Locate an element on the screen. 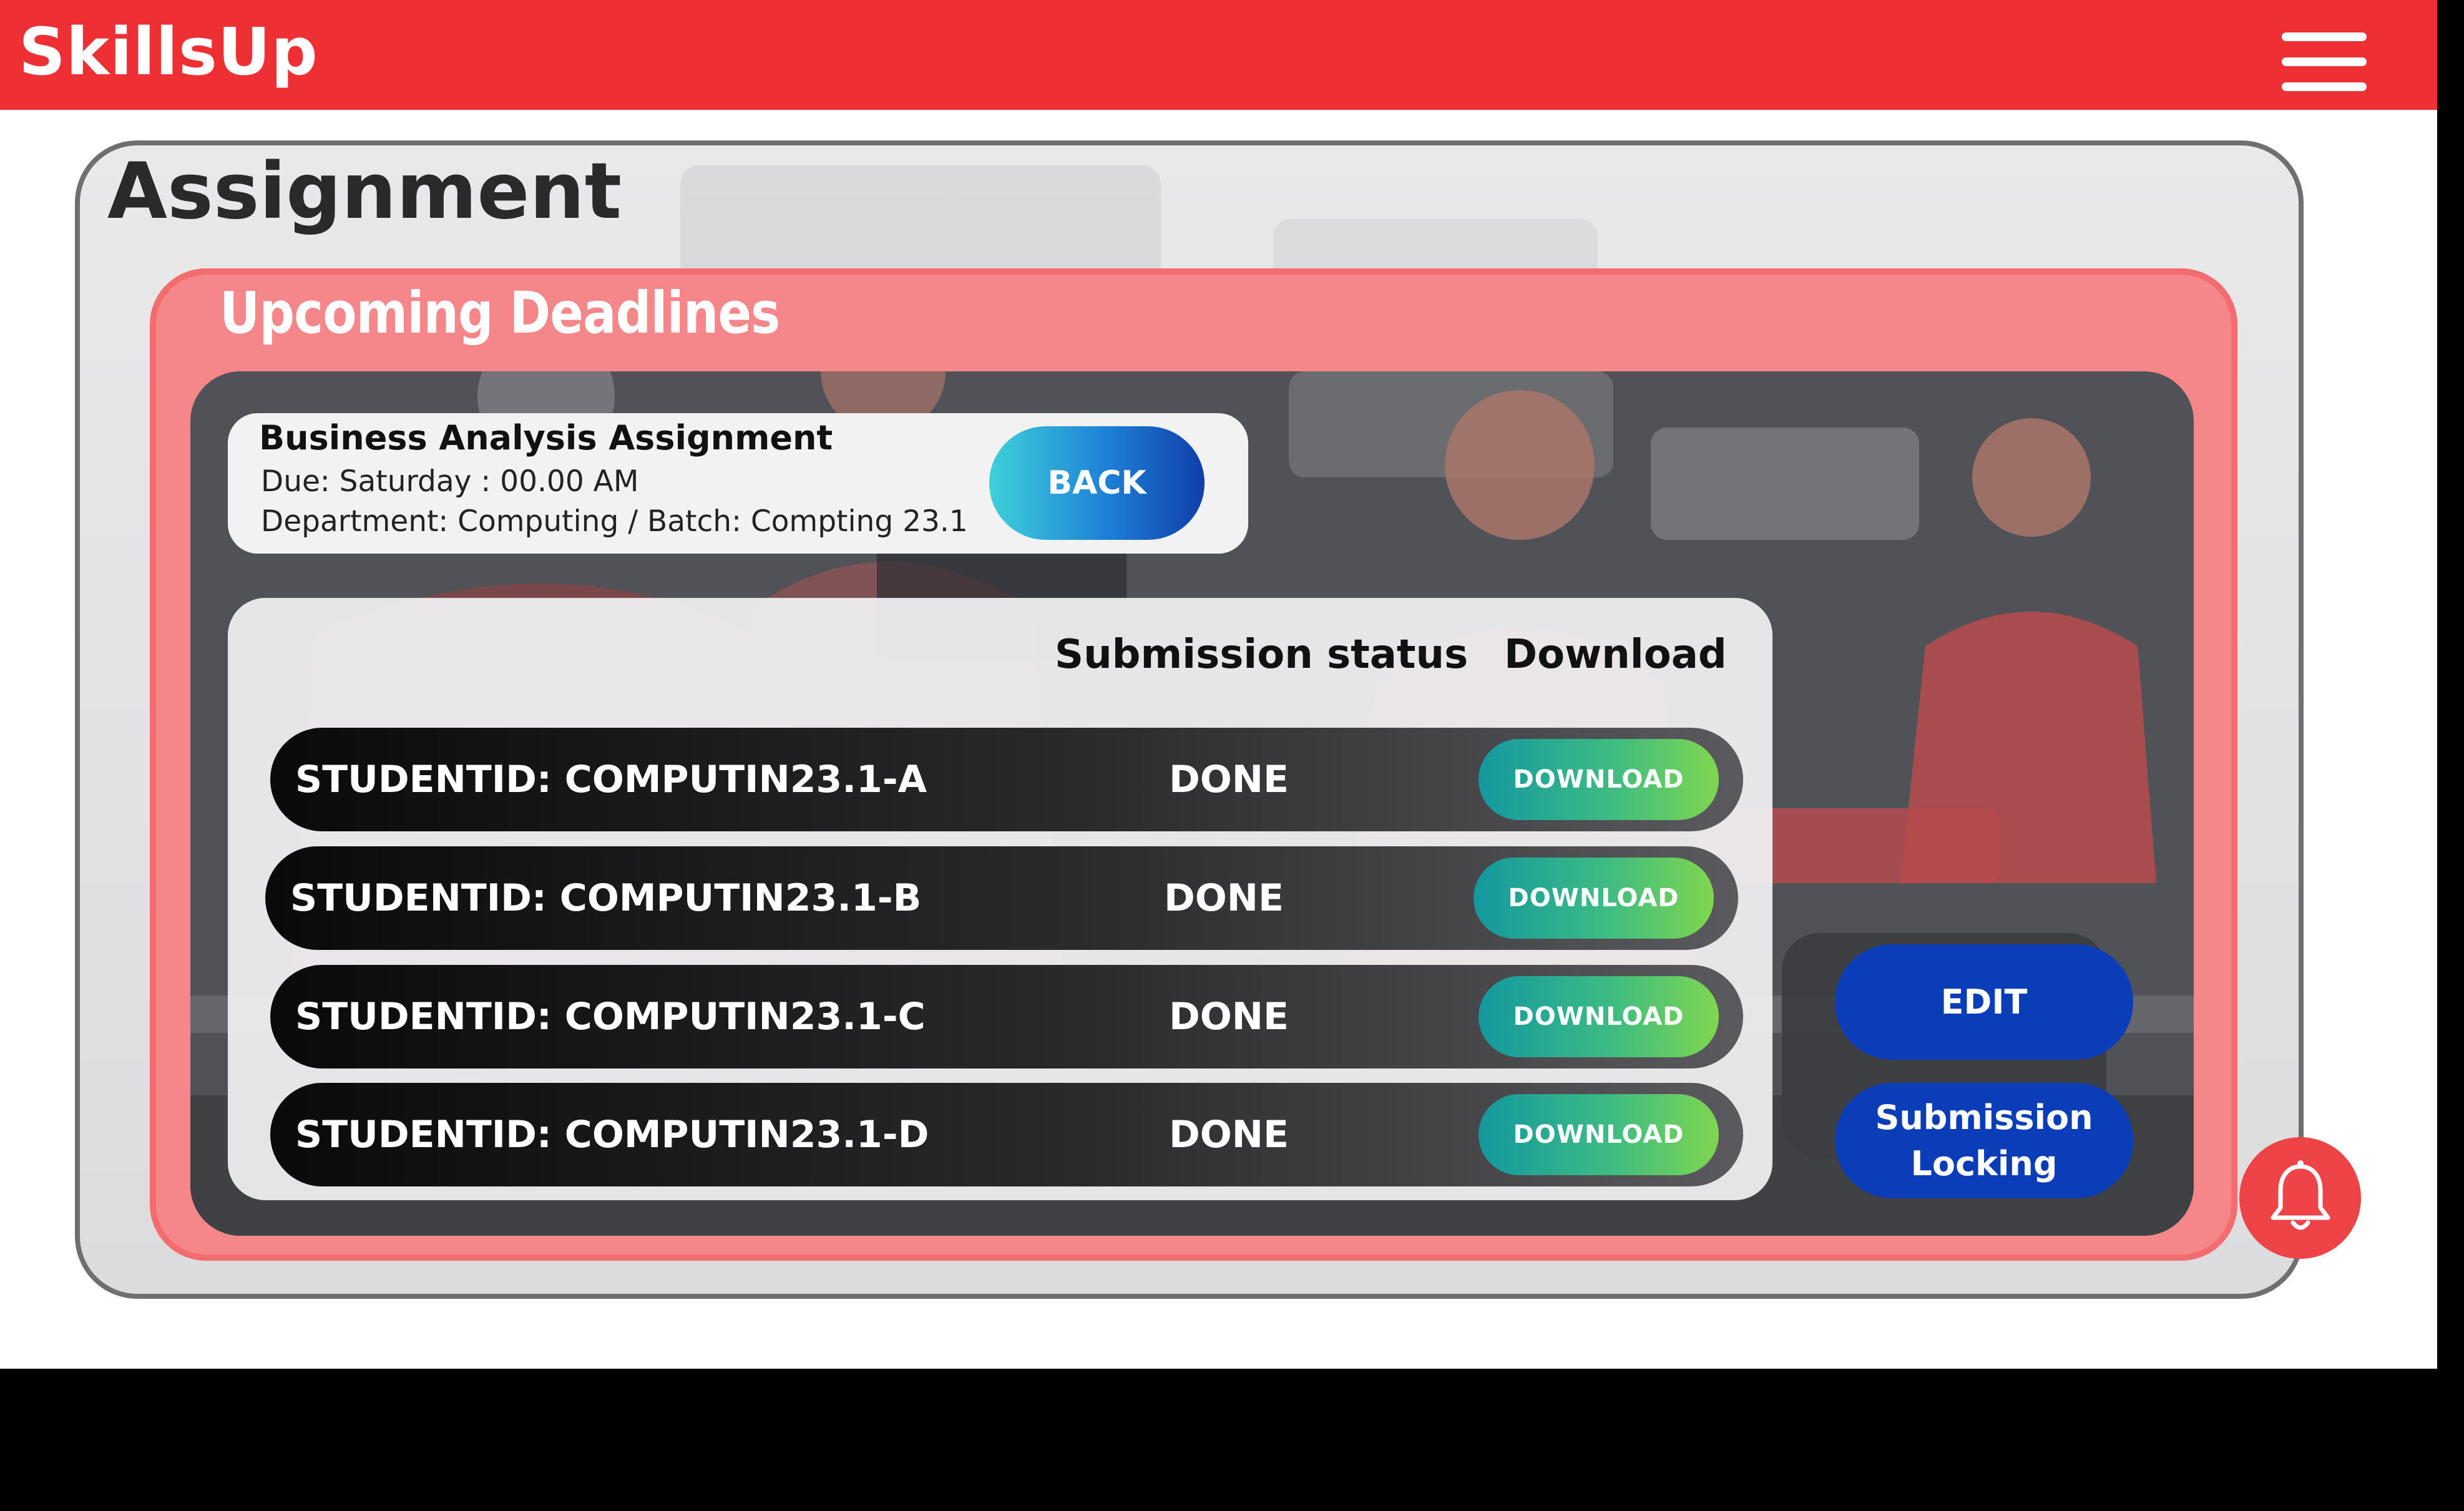 Image resolution: width=2464 pixels, height=1511 pixels. submission-locking-label-line2: Locking is located at coordinates (1984, 1163).